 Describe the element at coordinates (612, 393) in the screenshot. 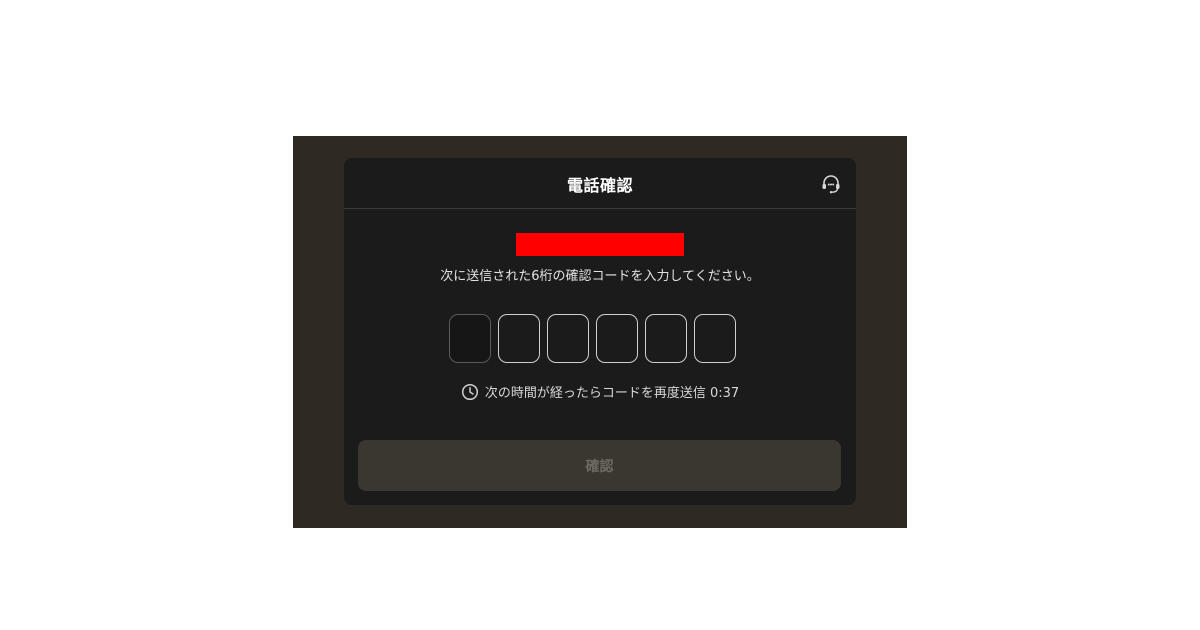

I see `resend-countdown-text: 次の時間が経ったらコードを再度送信 0:37` at that location.